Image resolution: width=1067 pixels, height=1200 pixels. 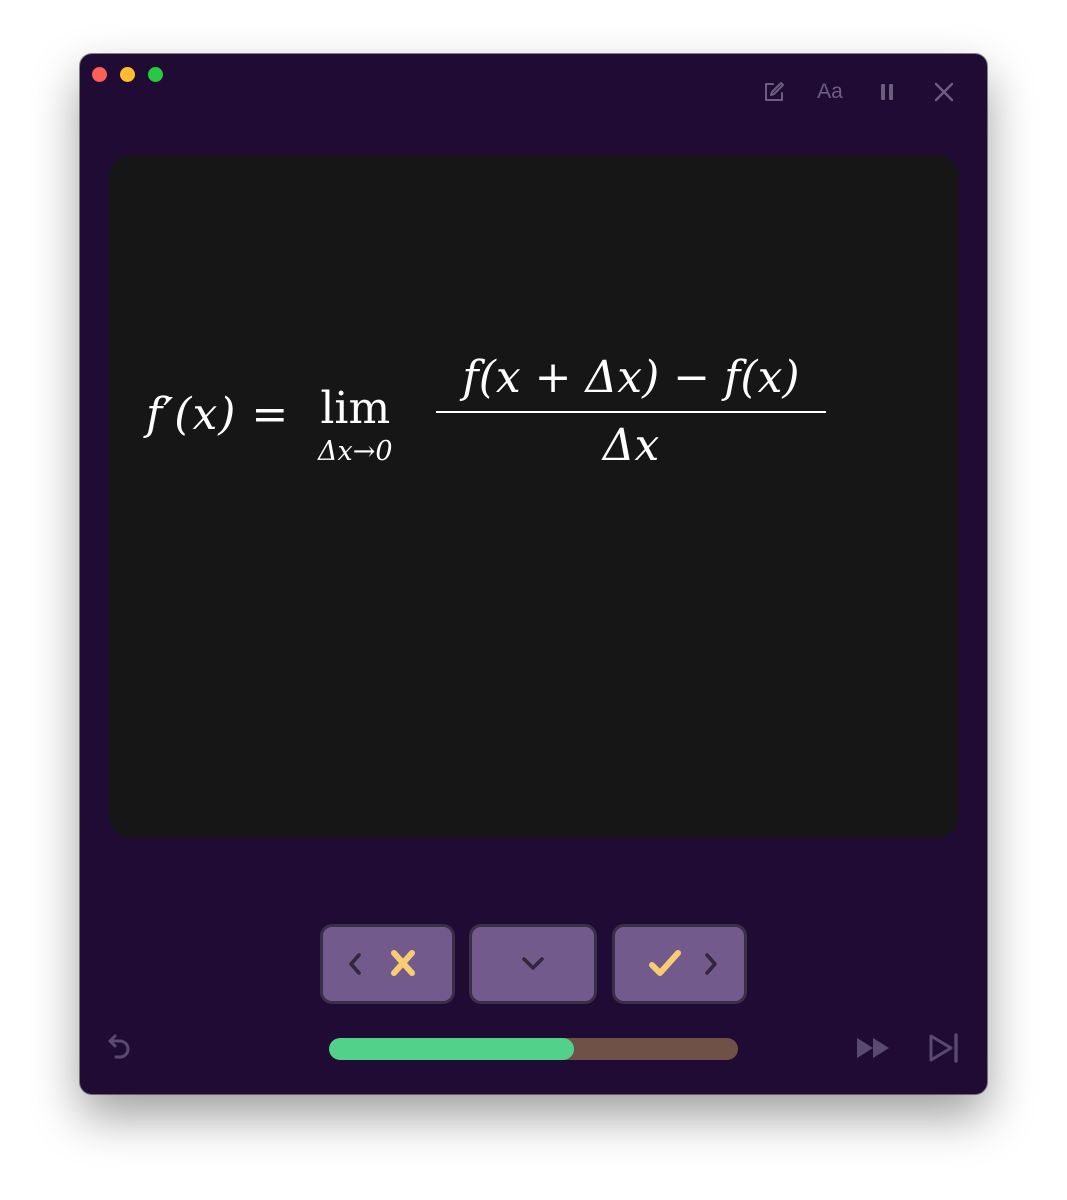 I want to click on correct-next-button, so click(x=679, y=964).